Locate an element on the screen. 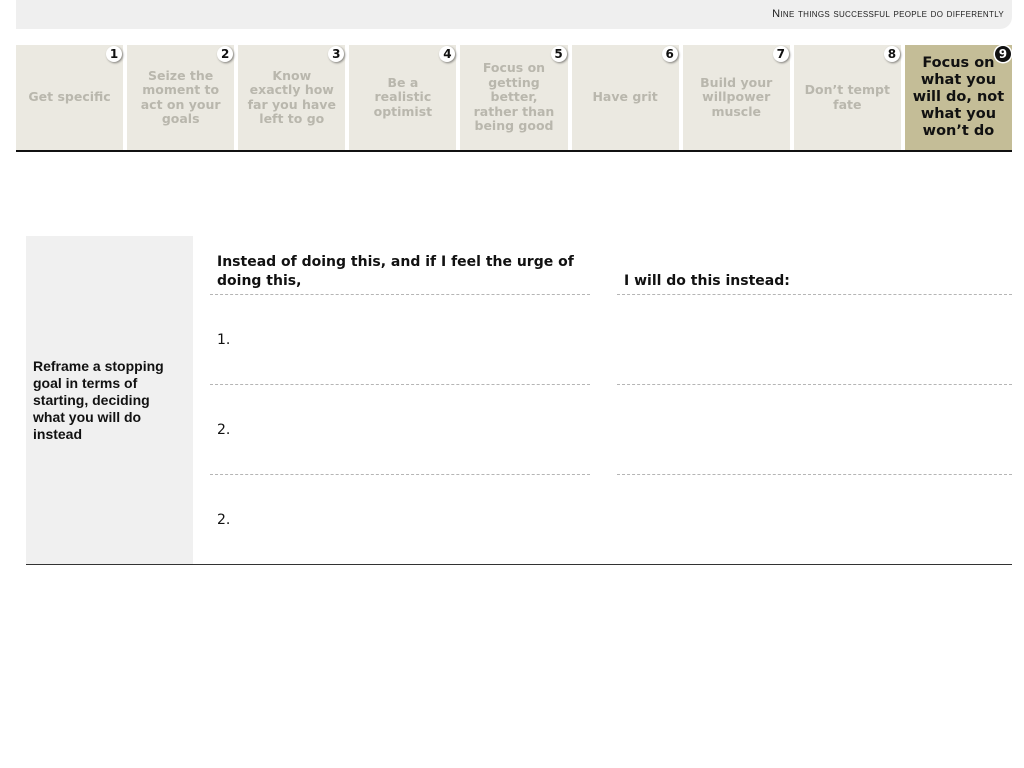  step-2: Seize the moment to act on your goals 2 is located at coordinates (181, 97).